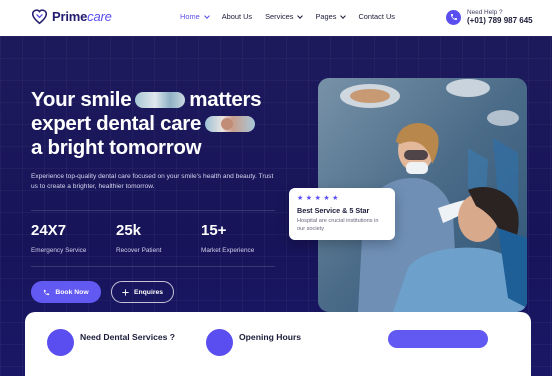  I want to click on nav-contact-label: Contact Us, so click(376, 16).